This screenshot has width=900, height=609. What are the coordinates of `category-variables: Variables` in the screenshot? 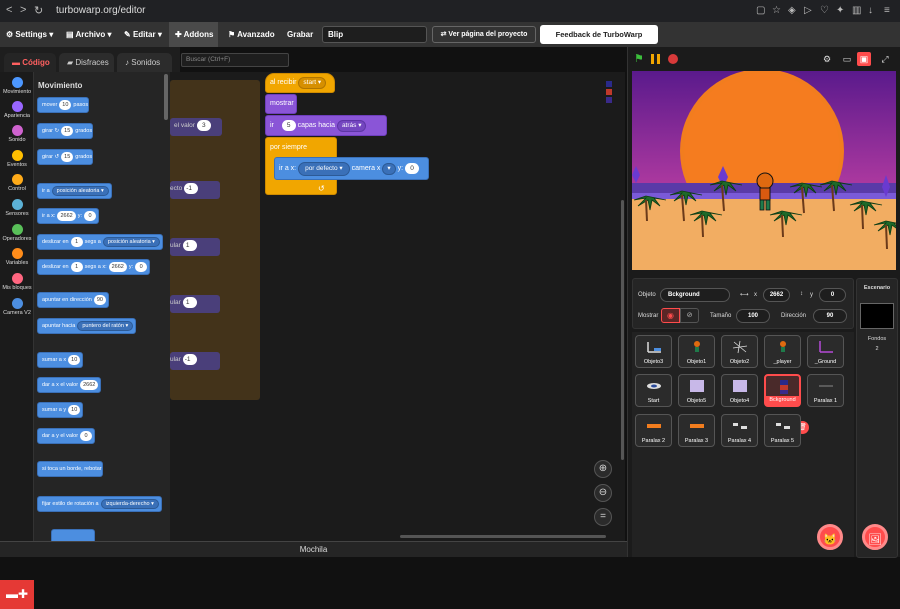 It's located at (17, 257).